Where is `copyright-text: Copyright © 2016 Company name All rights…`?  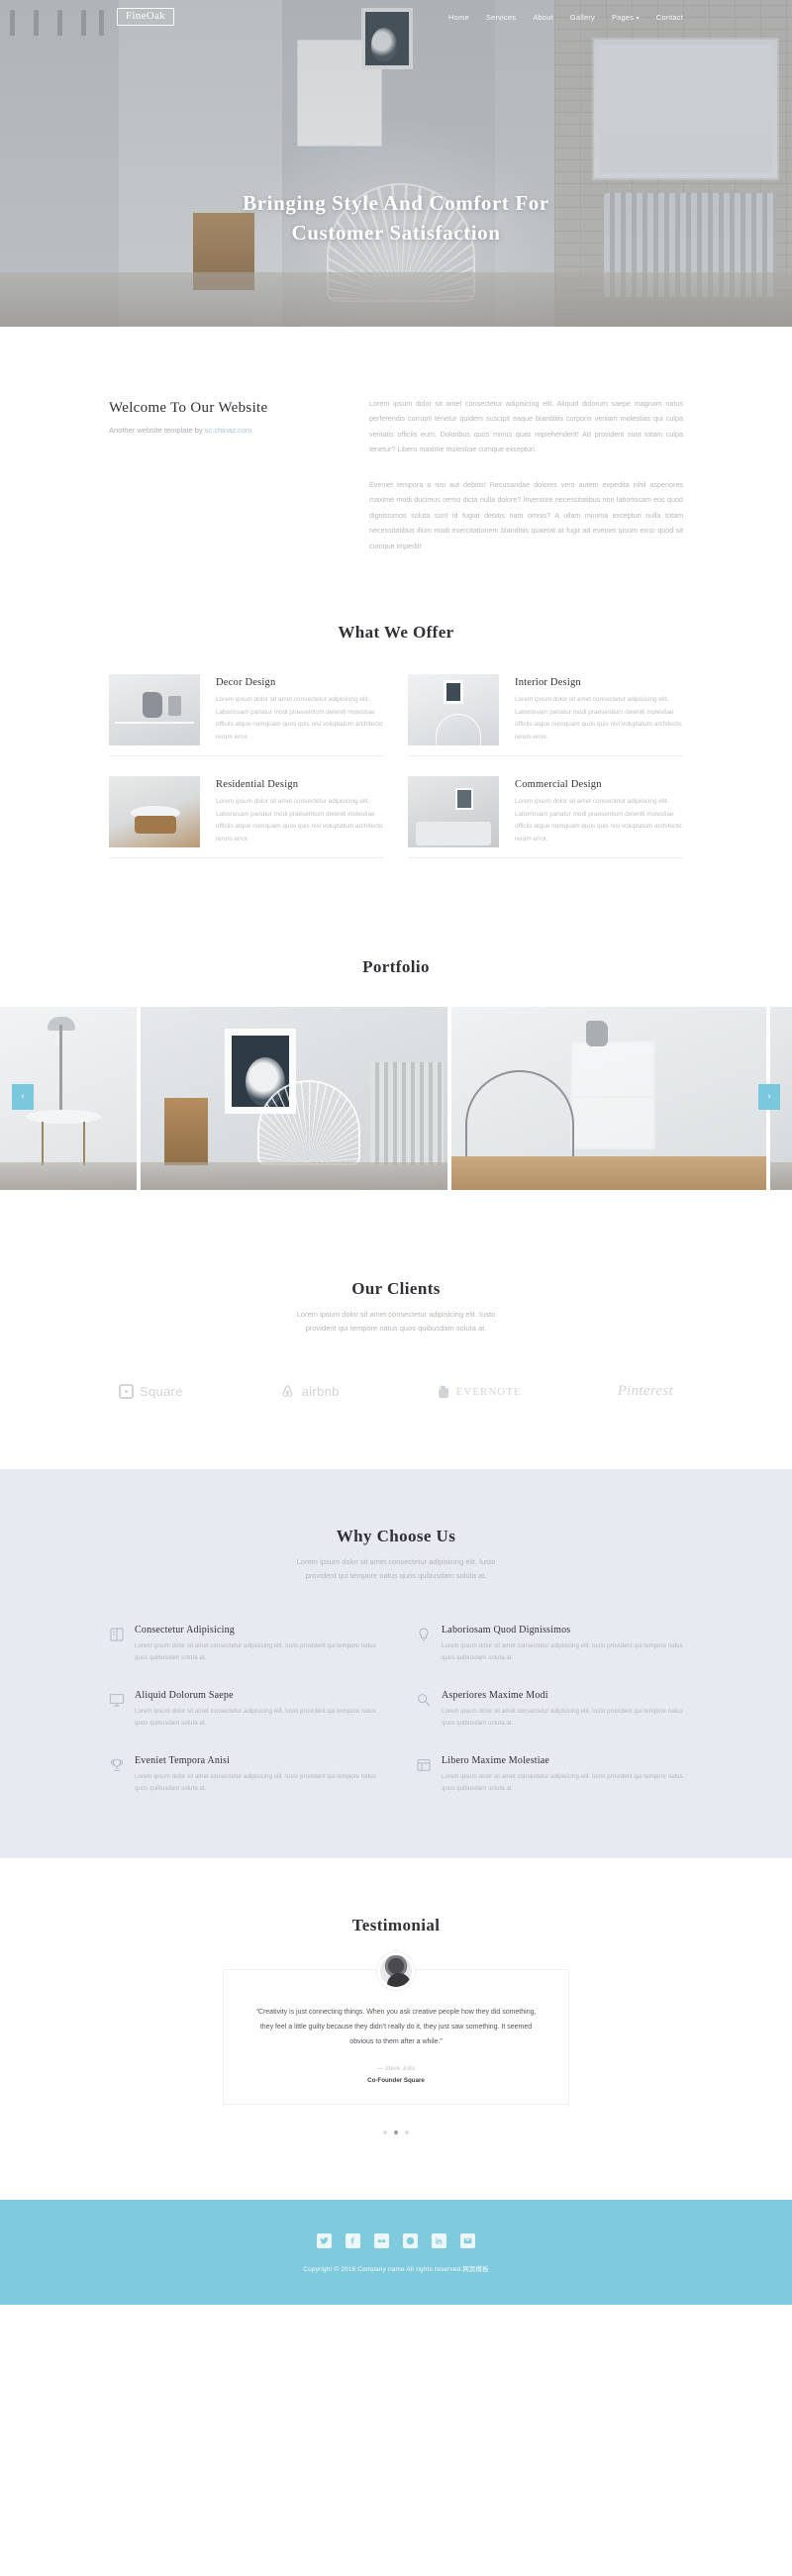
copyright-text: Copyright © 2016 Company name All rights… is located at coordinates (396, 2270).